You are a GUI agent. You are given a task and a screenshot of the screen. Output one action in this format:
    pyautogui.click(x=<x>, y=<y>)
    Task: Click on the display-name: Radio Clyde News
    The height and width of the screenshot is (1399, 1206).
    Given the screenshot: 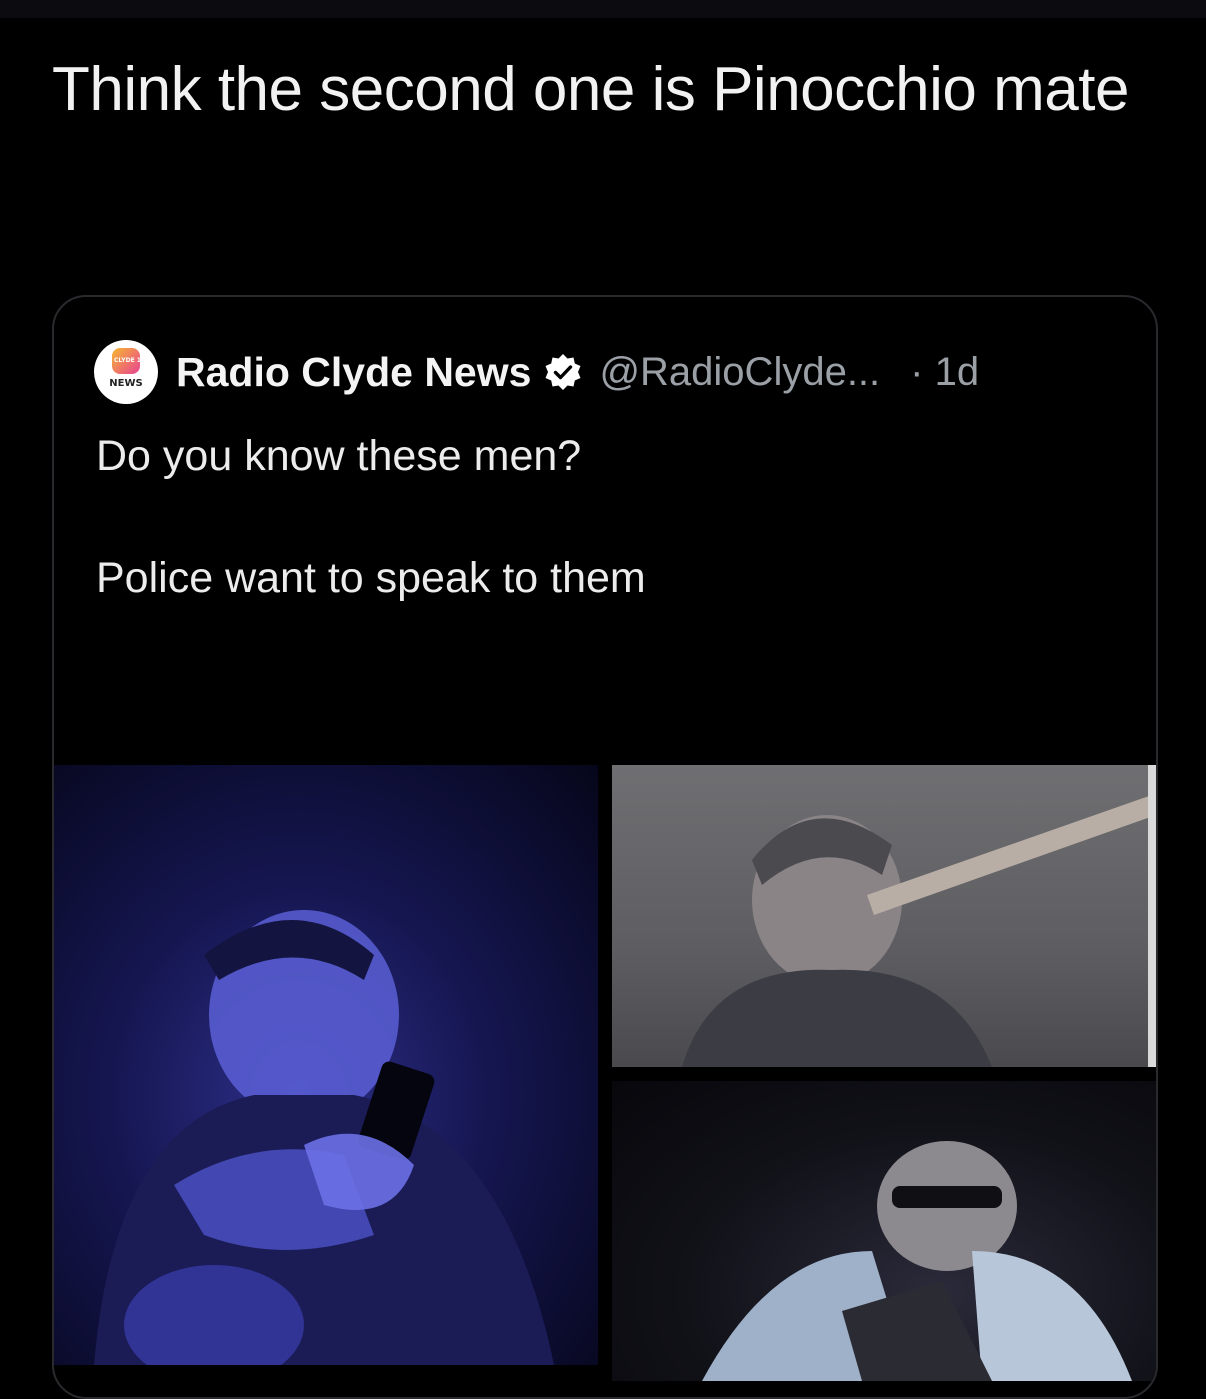 What is the action you would take?
    pyautogui.click(x=353, y=372)
    